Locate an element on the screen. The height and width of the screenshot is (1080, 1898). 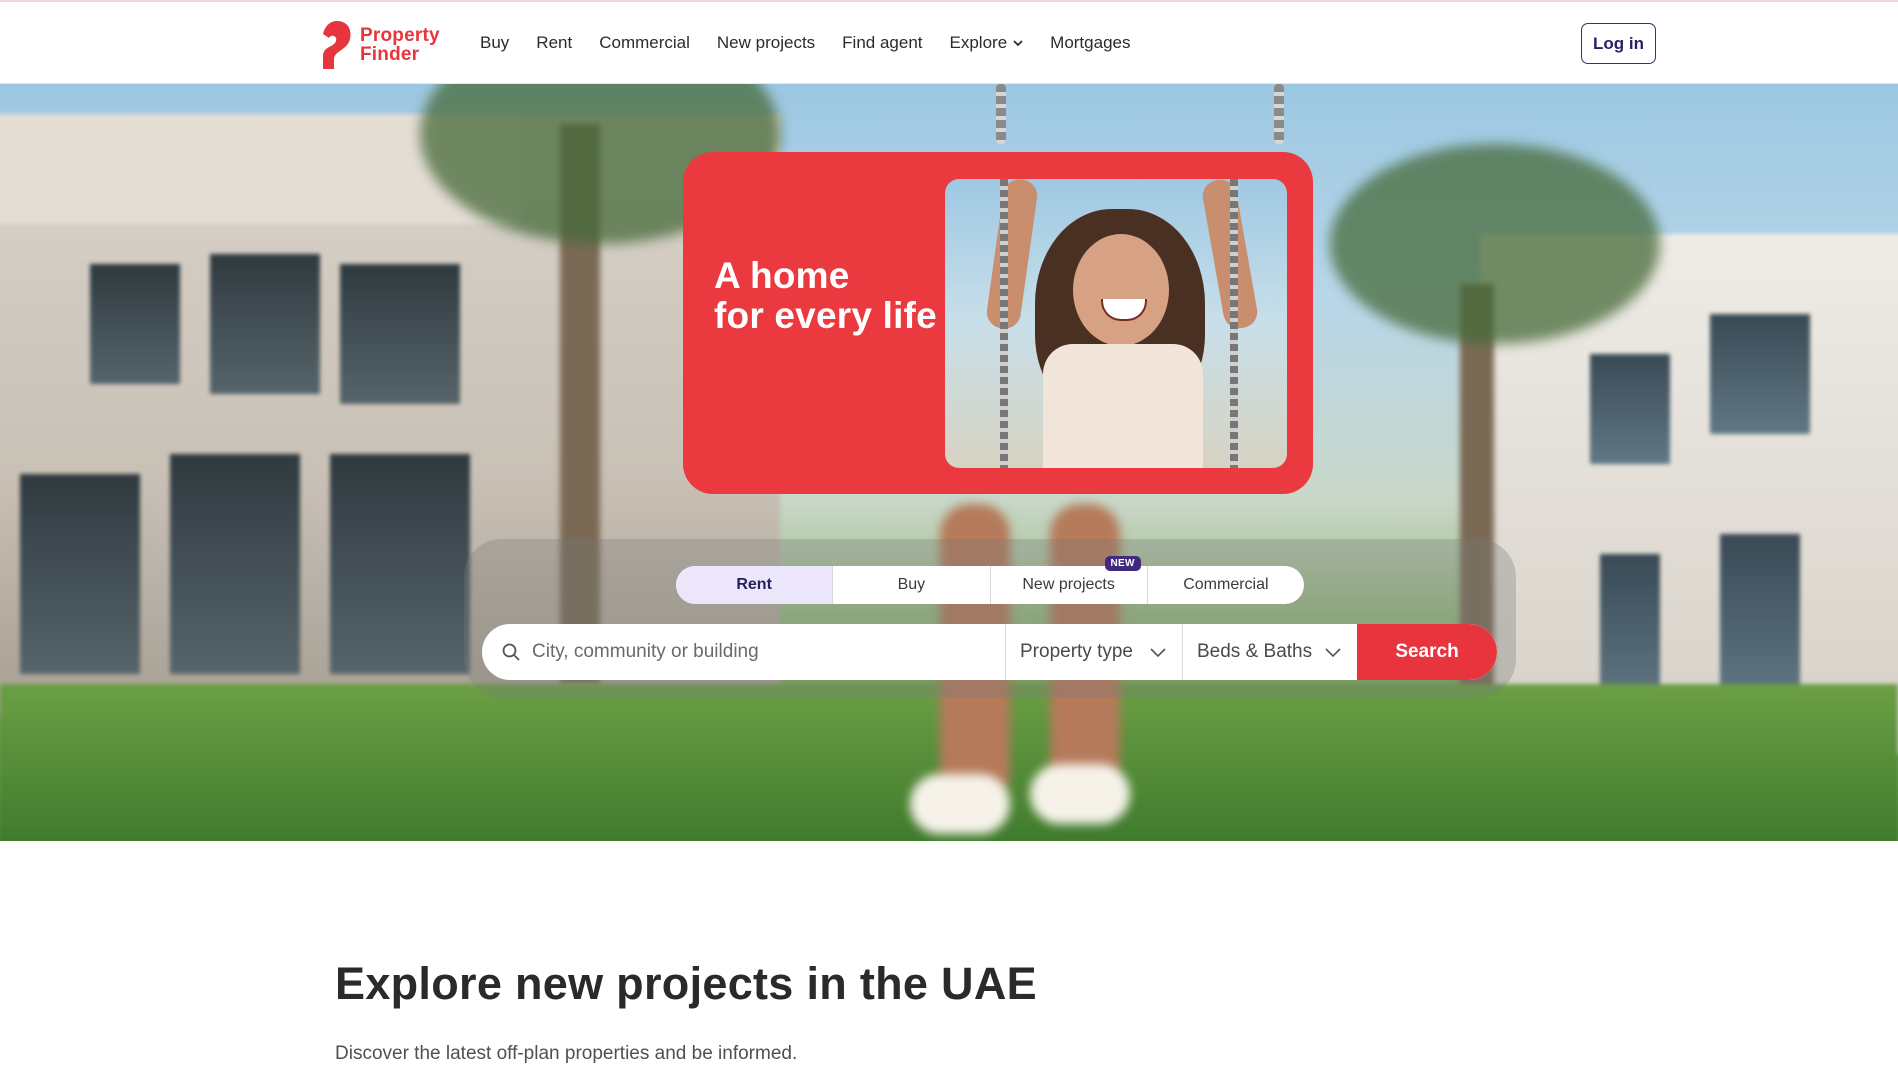
promo-headline-line1: A home is located at coordinates (782, 275).